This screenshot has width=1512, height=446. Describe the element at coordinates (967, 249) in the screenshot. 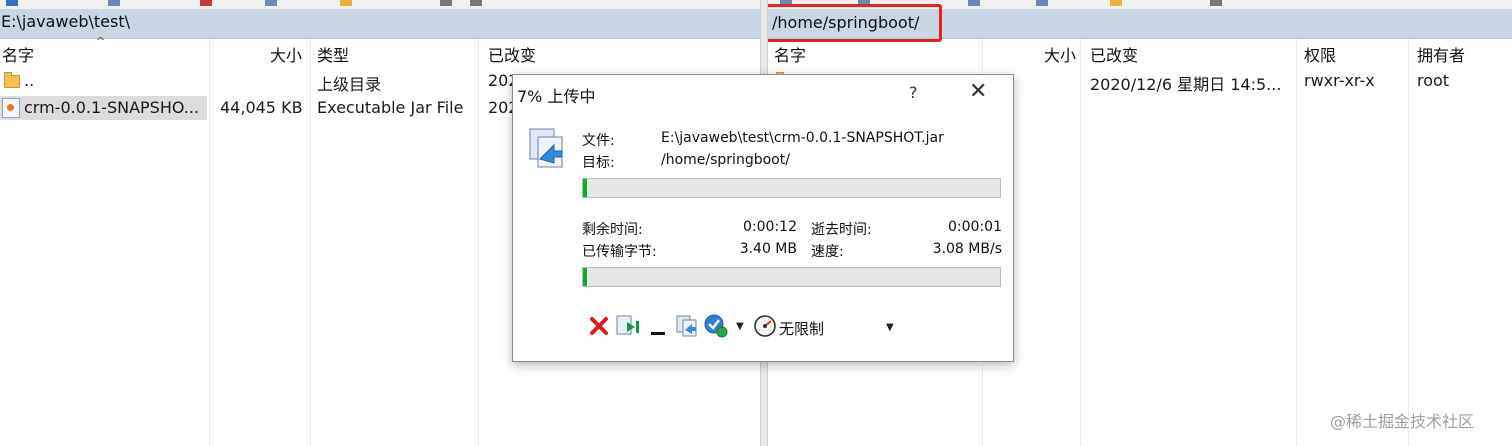

I see `speed-value: 3.08 MB/s` at that location.